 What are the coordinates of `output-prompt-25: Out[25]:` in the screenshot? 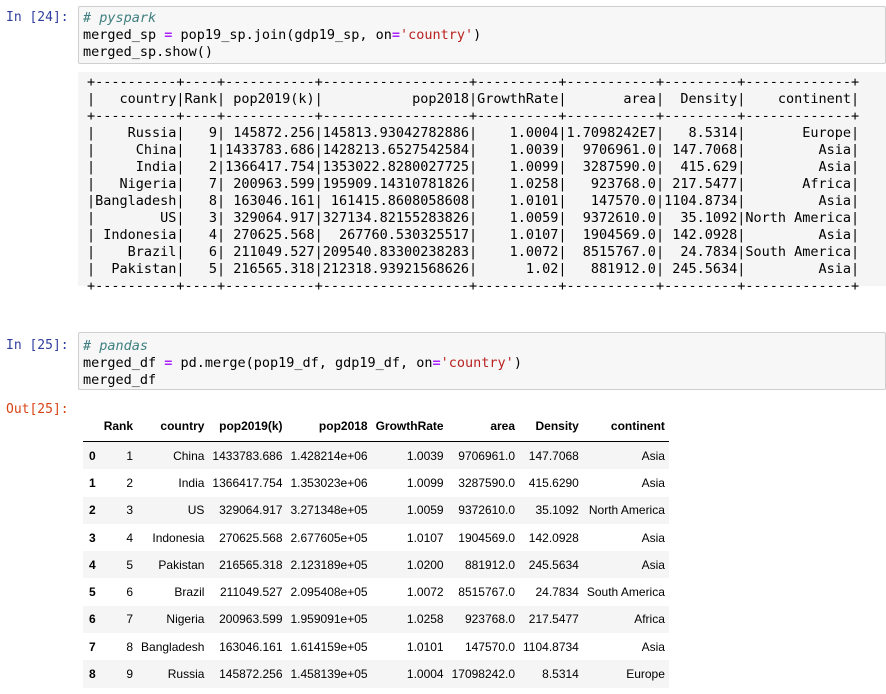 It's located at (37, 409).